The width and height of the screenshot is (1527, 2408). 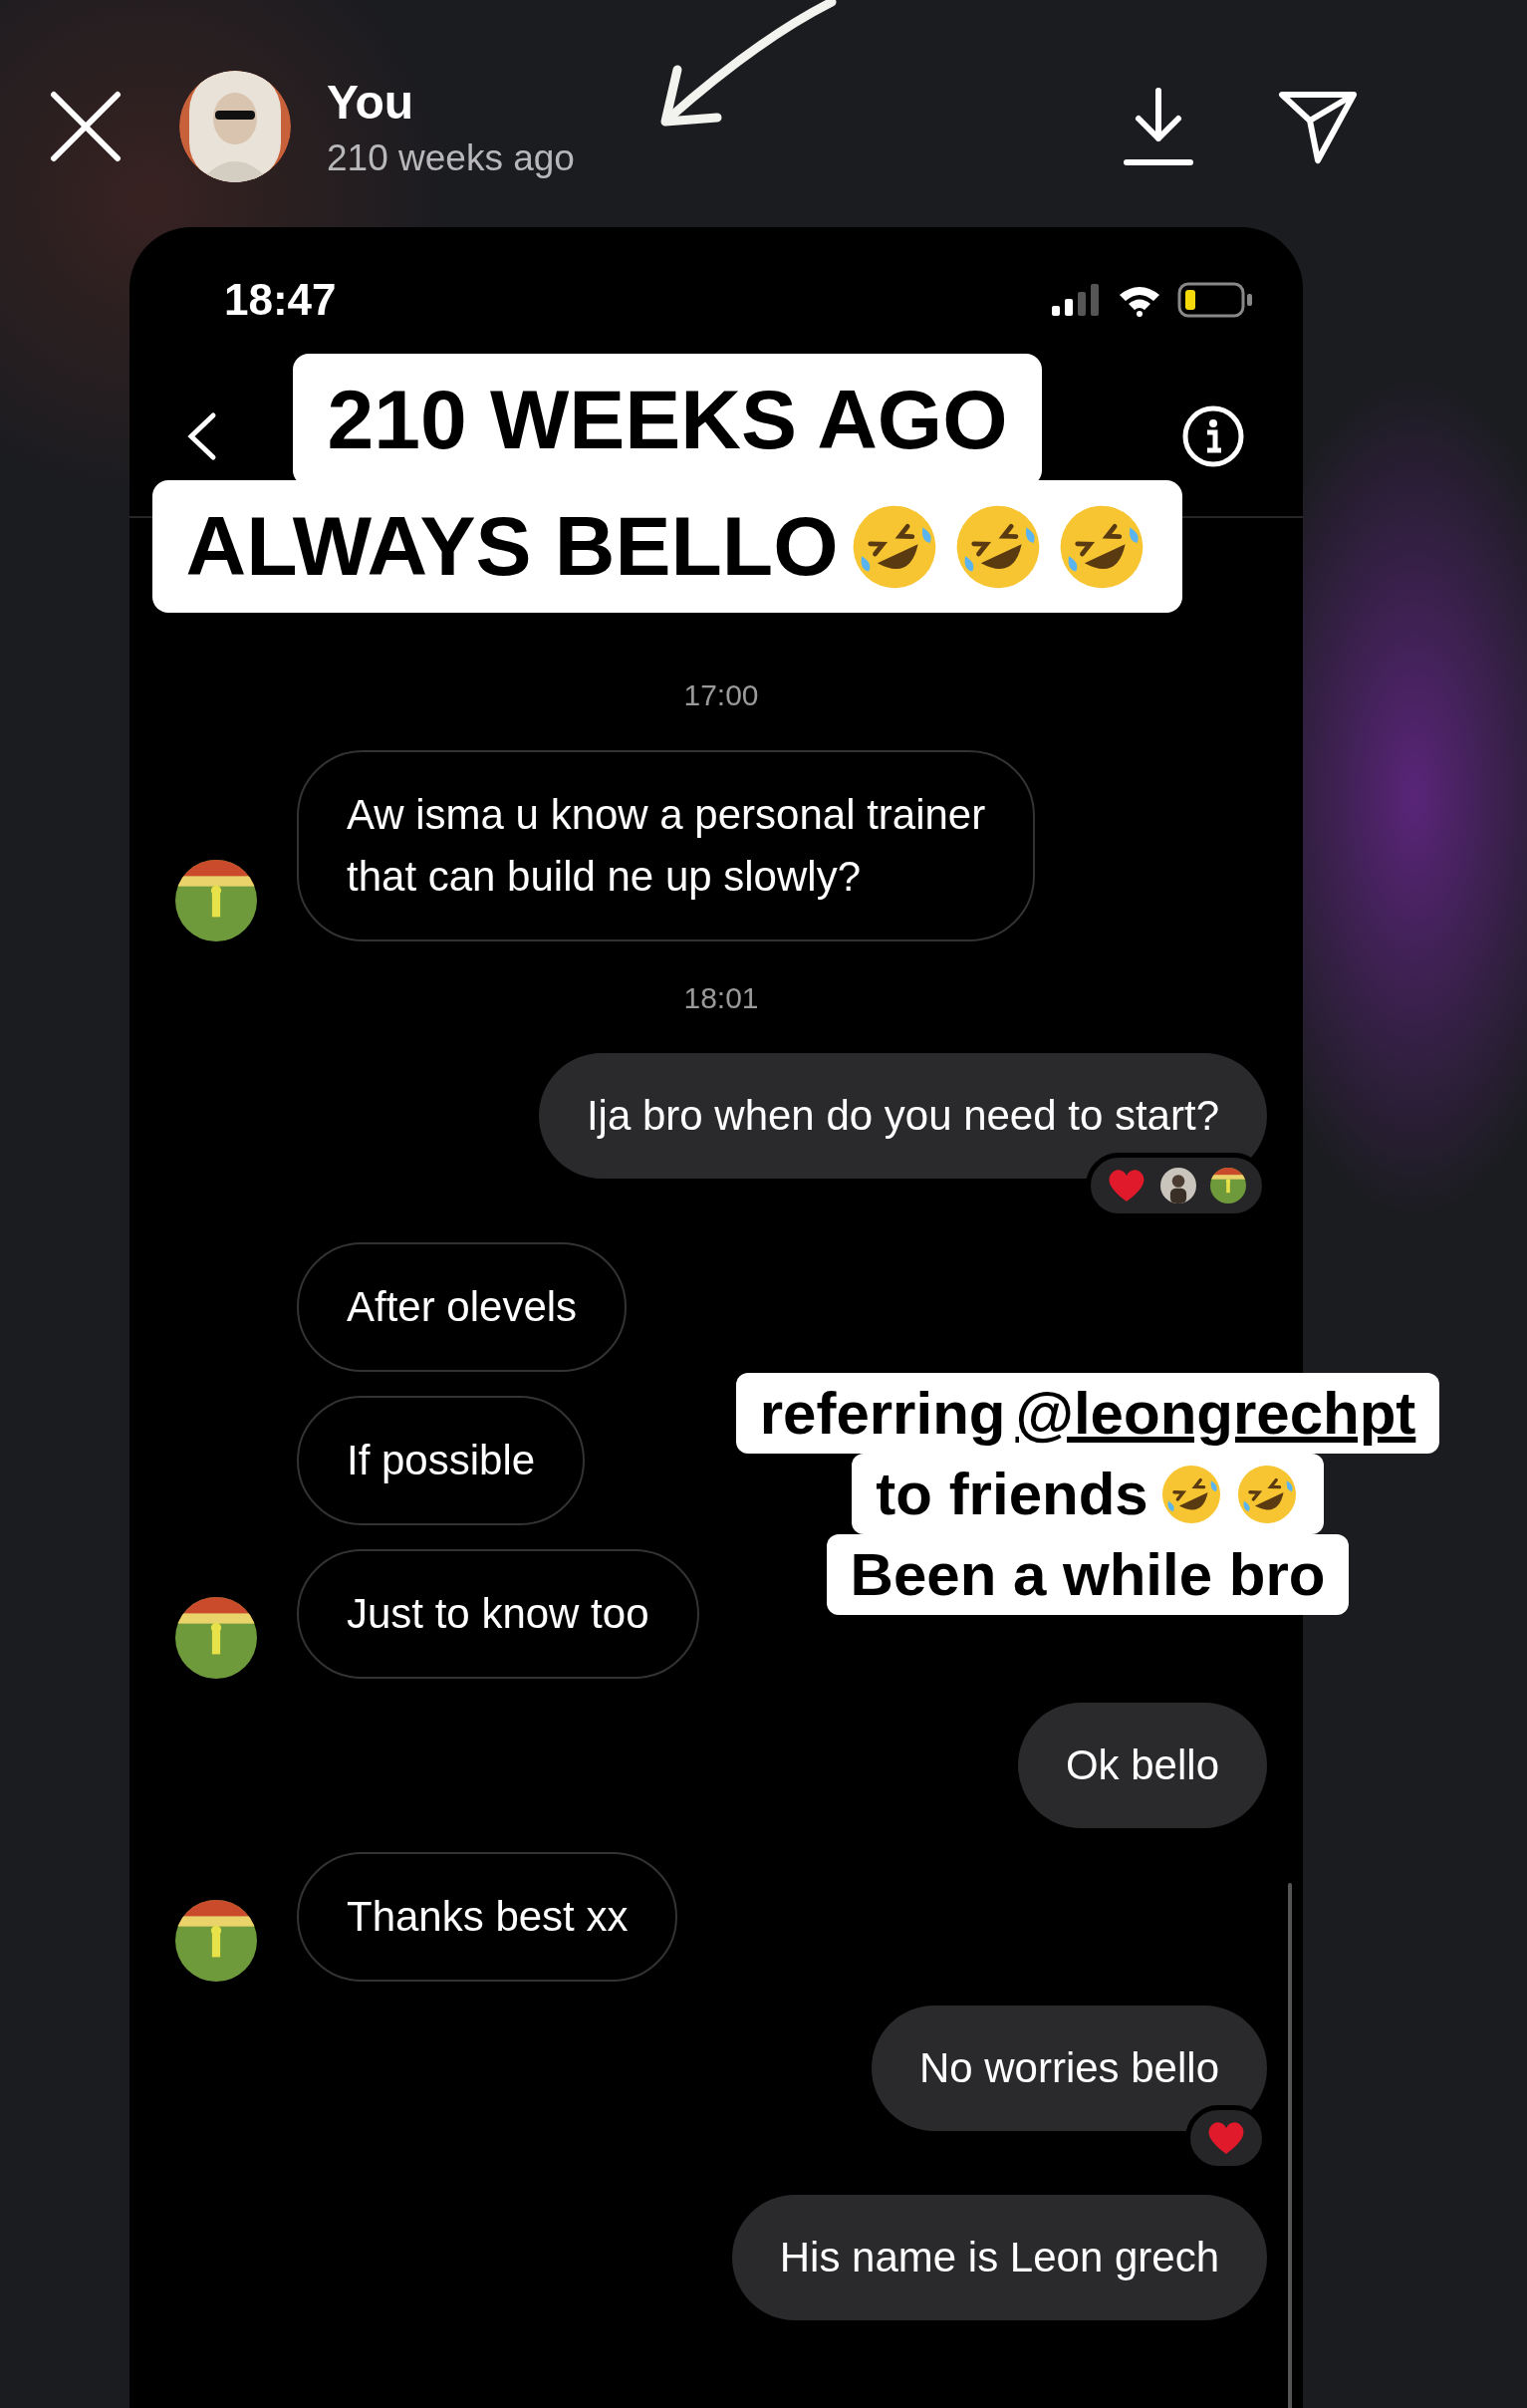 I want to click on info-icon, so click(x=1213, y=436).